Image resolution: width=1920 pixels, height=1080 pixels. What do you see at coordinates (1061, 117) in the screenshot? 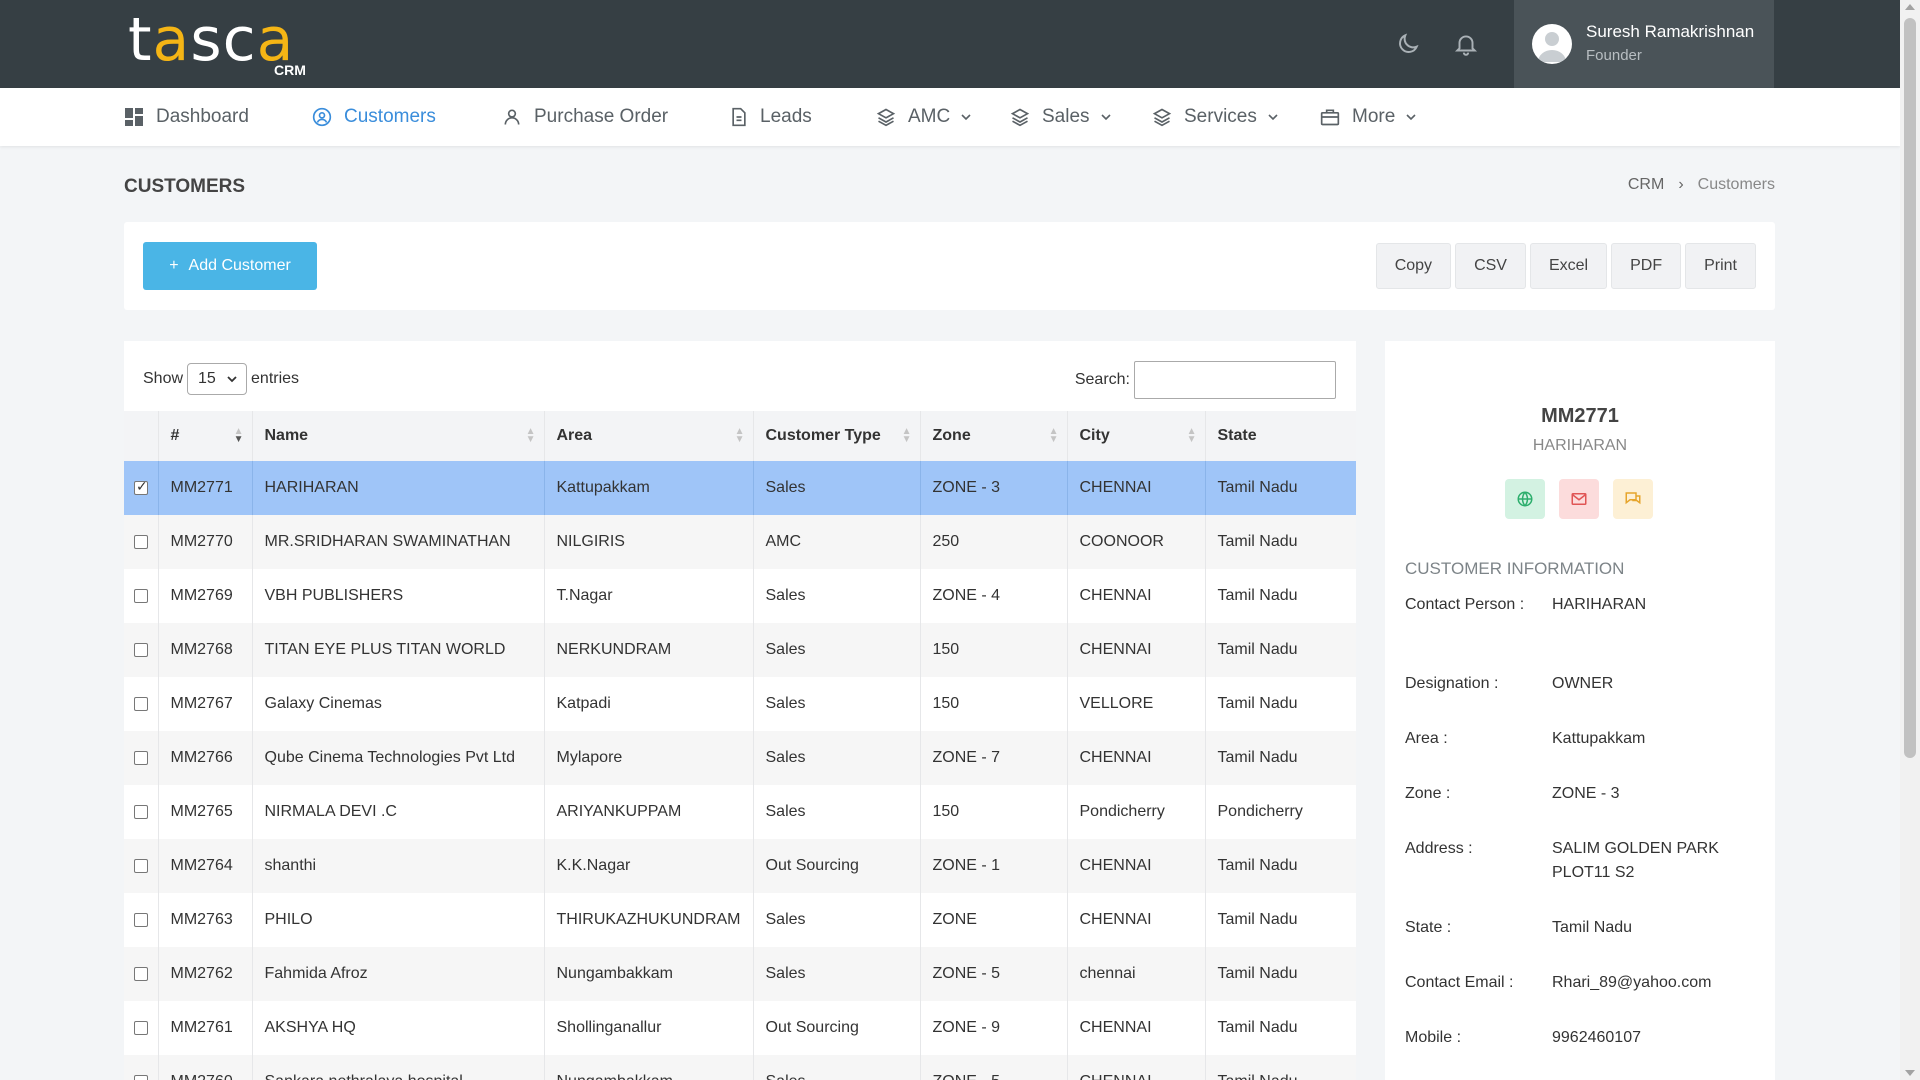
I see `nav-sales: Sales` at bounding box center [1061, 117].